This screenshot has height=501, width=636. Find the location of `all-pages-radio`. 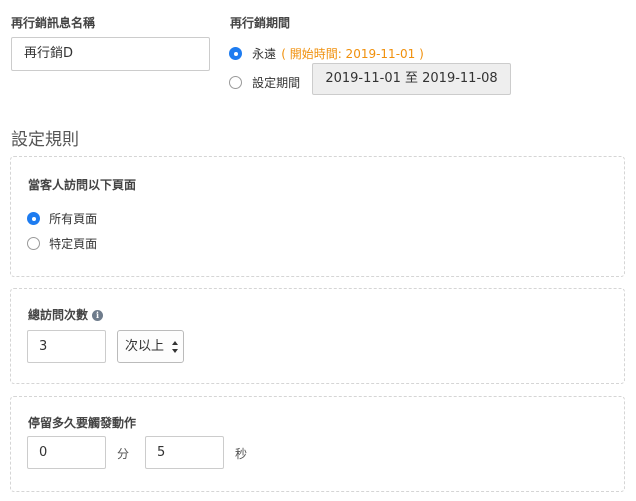

all-pages-radio is located at coordinates (33, 218).